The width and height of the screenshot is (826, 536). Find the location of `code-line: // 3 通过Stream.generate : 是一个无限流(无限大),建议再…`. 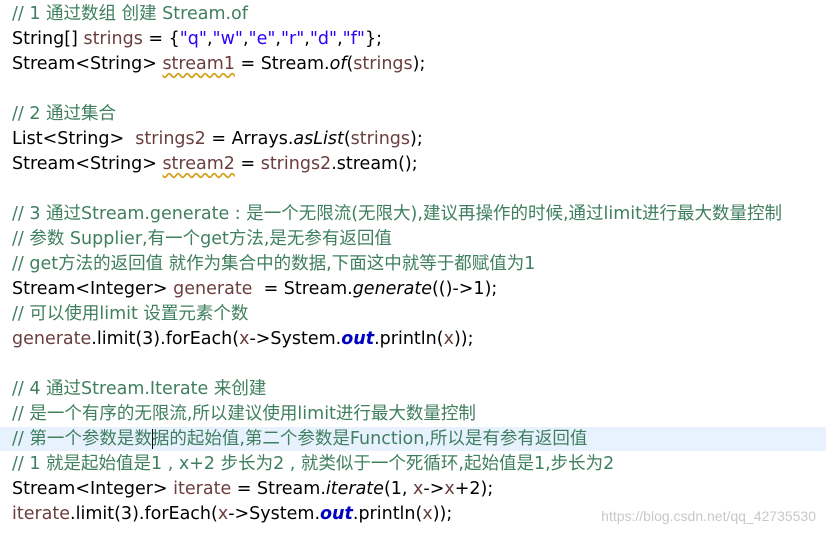

code-line: // 3 通过Stream.generate : 是一个无限流(无限大),建议再… is located at coordinates (397, 214).